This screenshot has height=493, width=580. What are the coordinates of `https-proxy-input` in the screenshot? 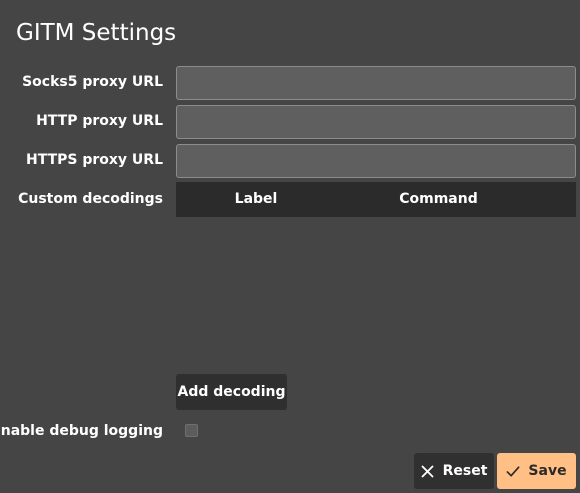 It's located at (376, 161).